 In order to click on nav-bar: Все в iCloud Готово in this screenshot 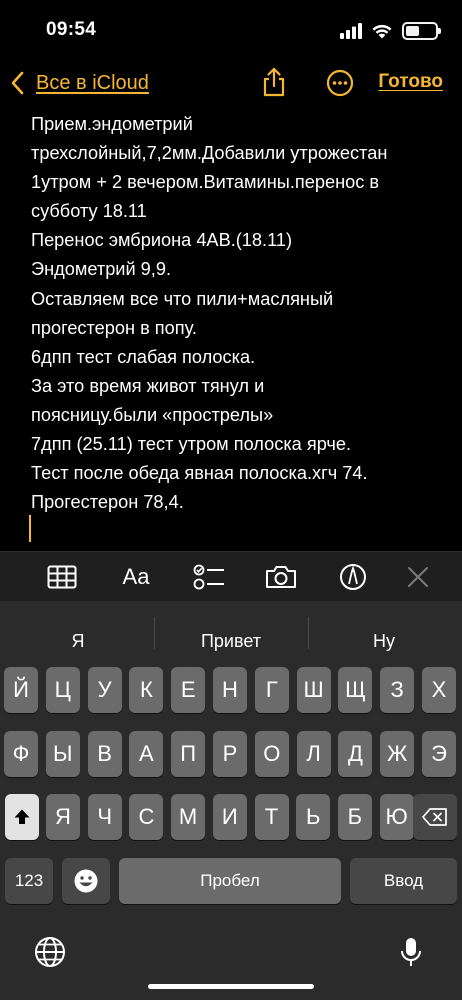, I will do `click(231, 84)`.